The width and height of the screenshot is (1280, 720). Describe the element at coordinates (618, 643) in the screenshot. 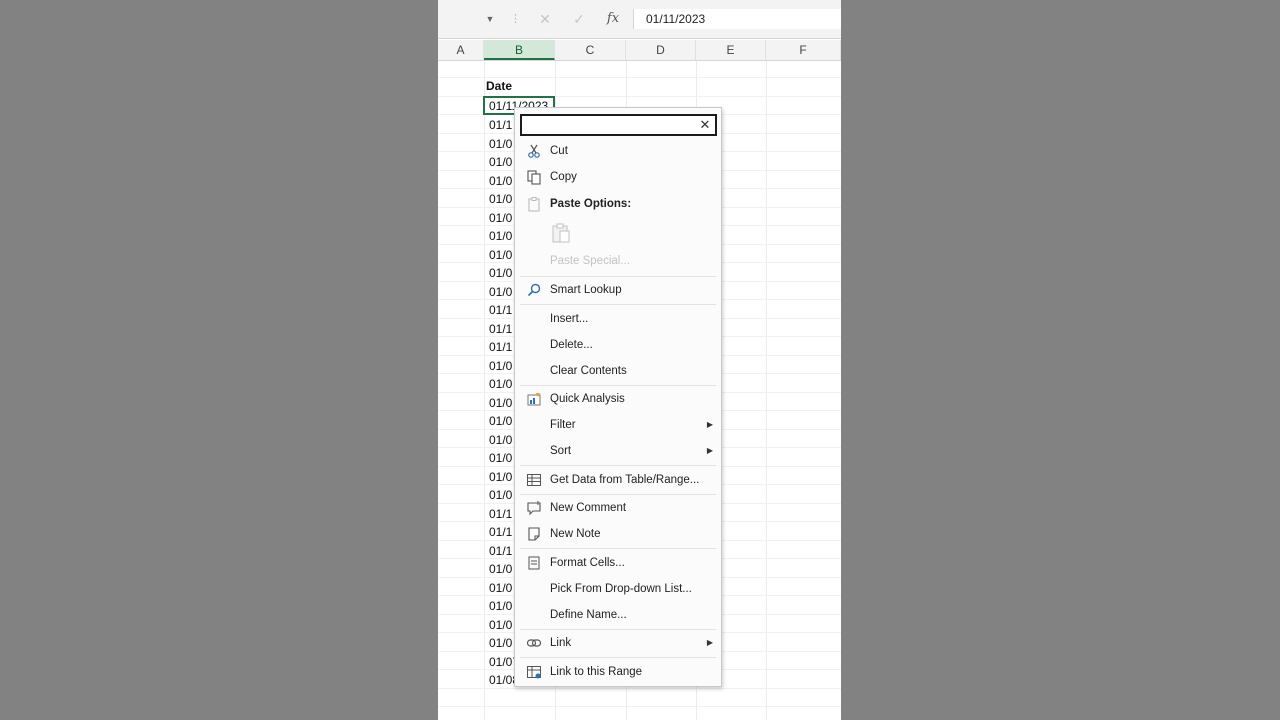

I see `menu-item-link: Link ▶` at that location.